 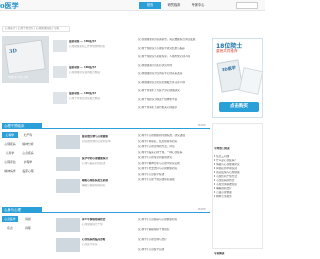 What do you see at coordinates (174, 230) in the screenshot?
I see `link-item: [心理学] 情绪障碍干预研究` at bounding box center [174, 230].